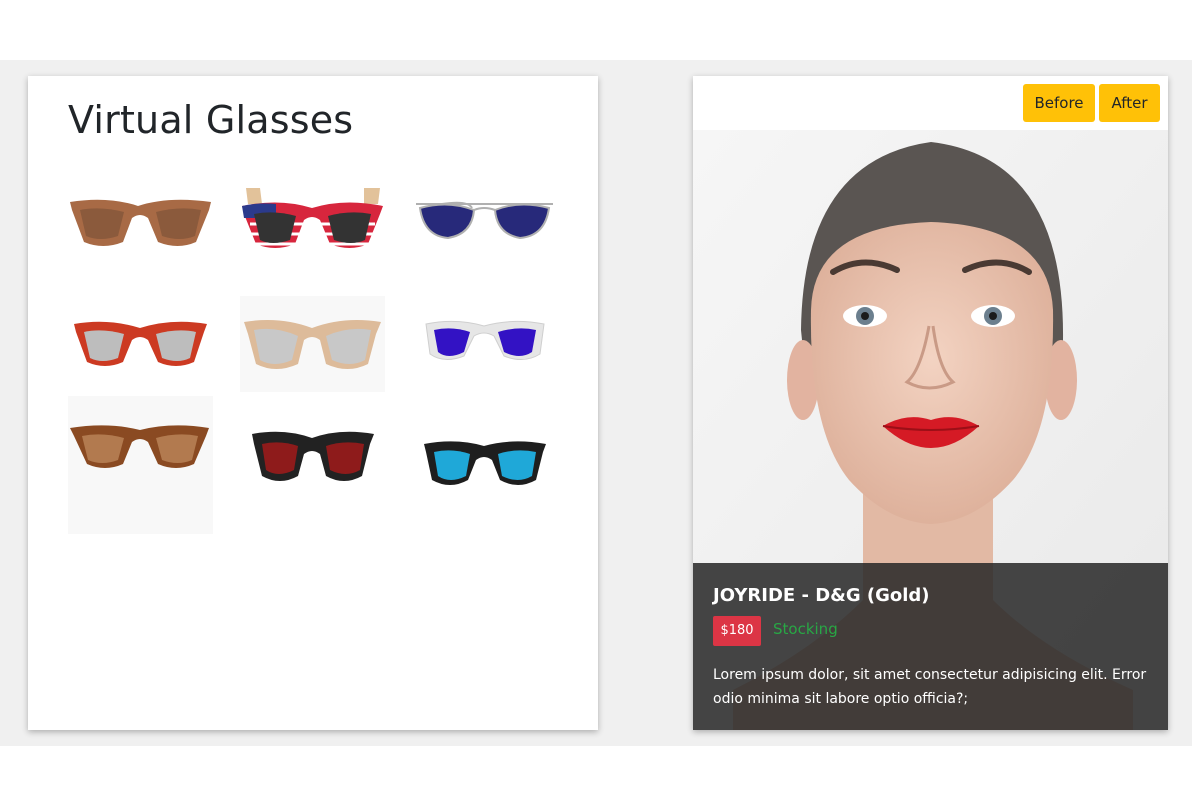 This screenshot has height=794, width=1192. I want to click on glasses-item-silver-aviator, so click(484, 226).